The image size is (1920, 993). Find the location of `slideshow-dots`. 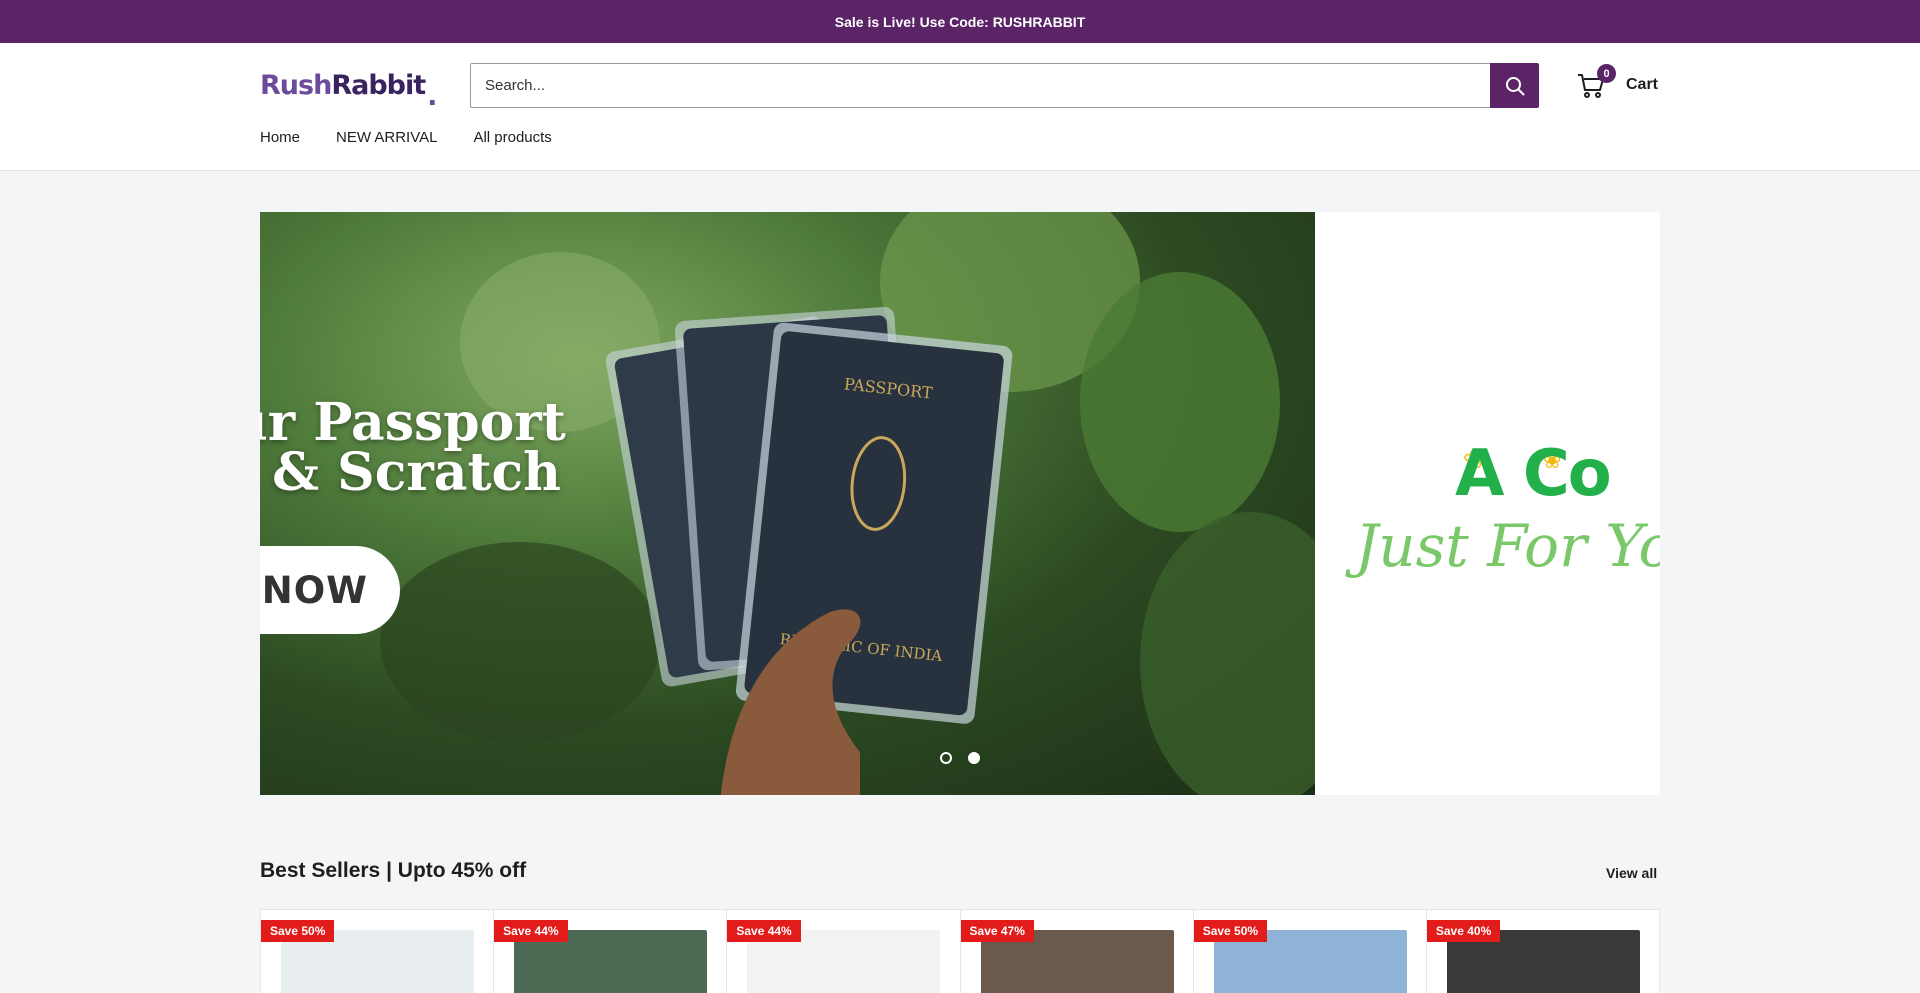

slideshow-dots is located at coordinates (960, 758).